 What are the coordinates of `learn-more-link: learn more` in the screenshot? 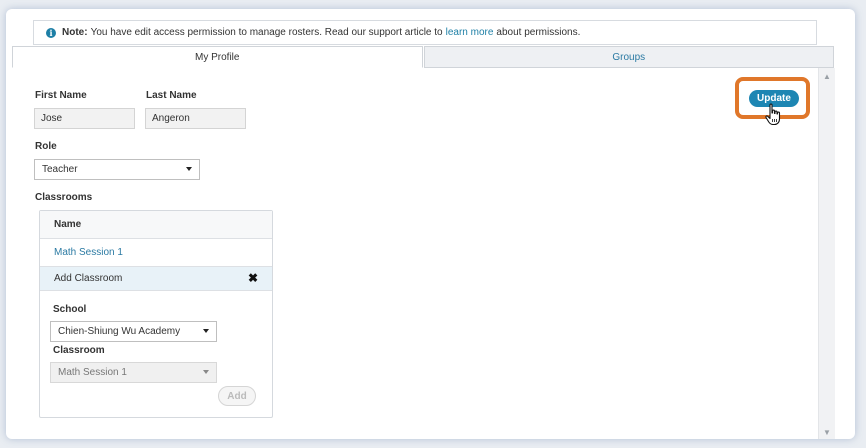 It's located at (470, 32).